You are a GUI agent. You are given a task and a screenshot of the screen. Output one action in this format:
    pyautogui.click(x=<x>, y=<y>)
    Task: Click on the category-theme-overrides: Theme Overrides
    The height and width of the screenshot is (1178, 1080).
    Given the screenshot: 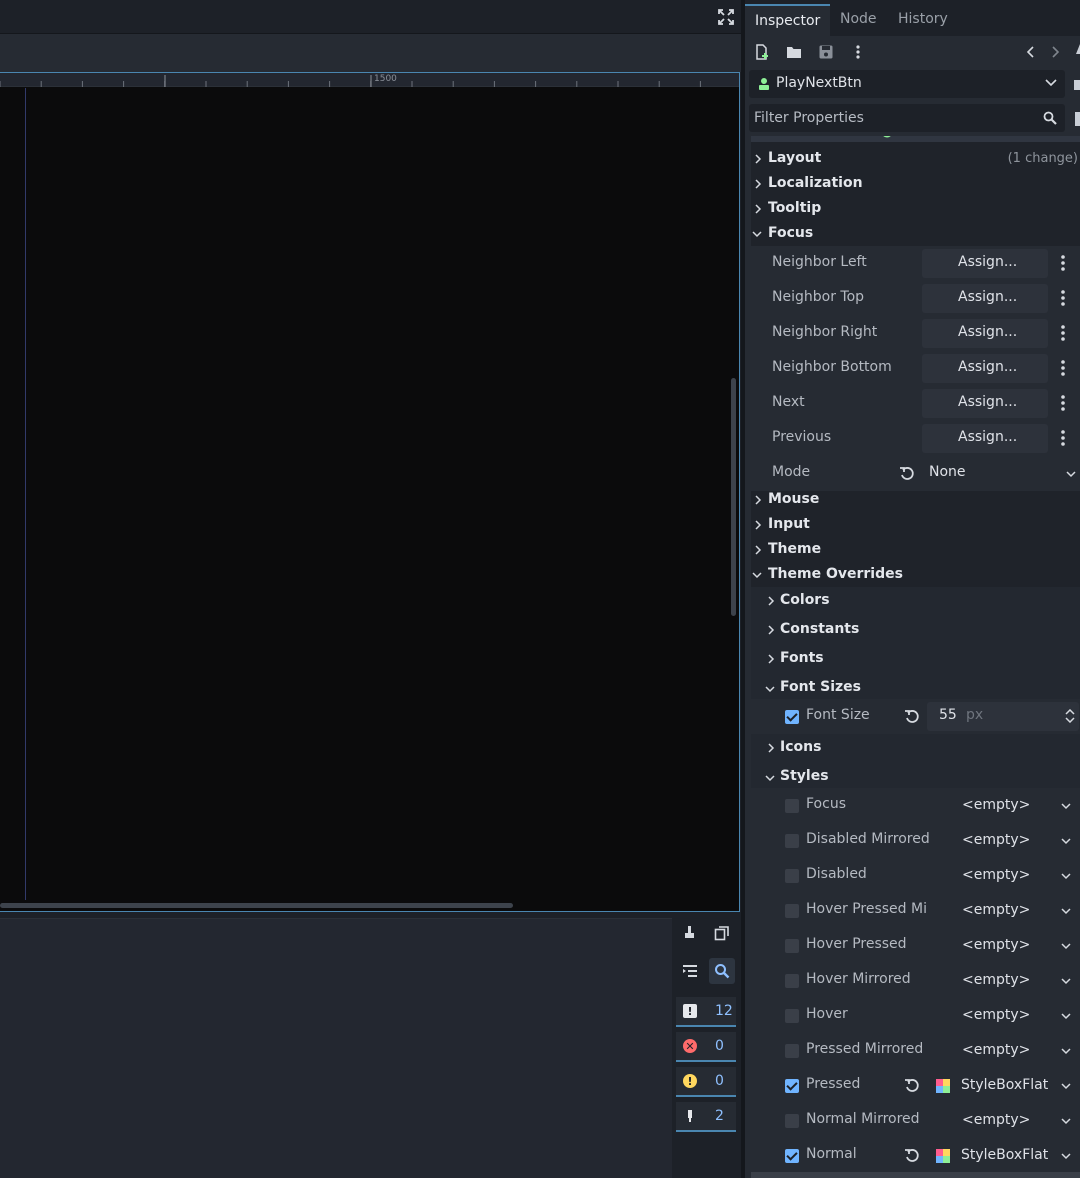 What is the action you would take?
    pyautogui.click(x=915, y=575)
    